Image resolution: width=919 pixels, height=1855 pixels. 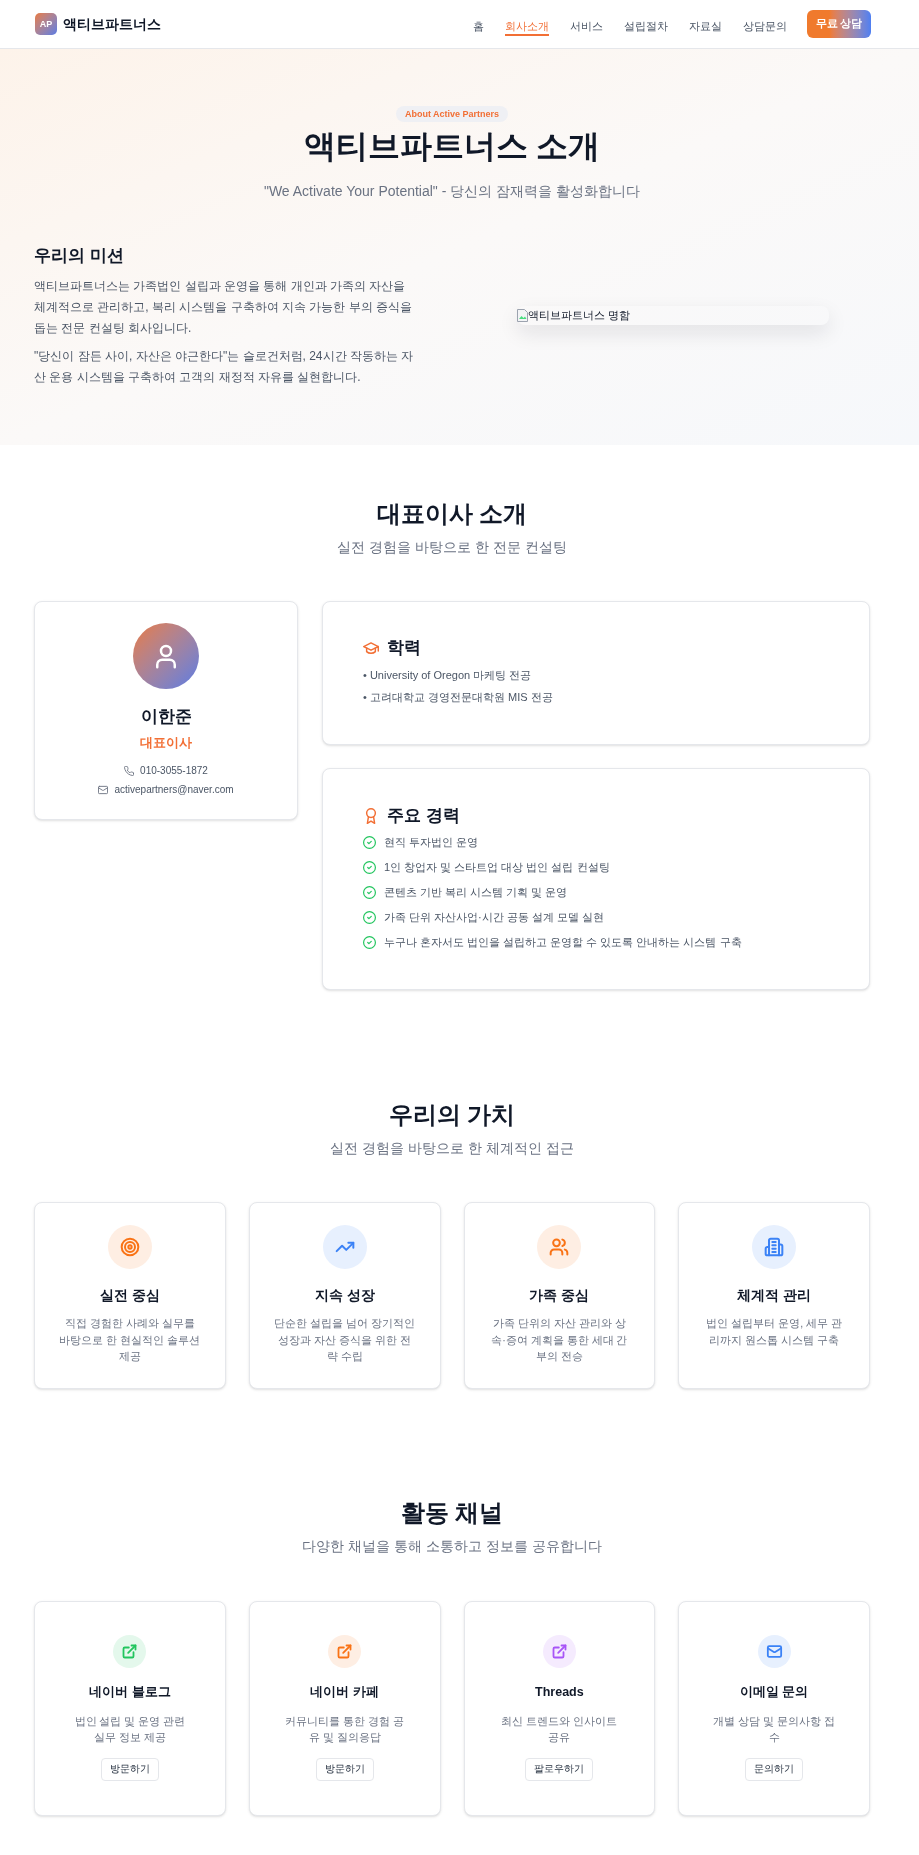 What do you see at coordinates (452, 146) in the screenshot?
I see `page-title: 액티브파트너스 소개` at bounding box center [452, 146].